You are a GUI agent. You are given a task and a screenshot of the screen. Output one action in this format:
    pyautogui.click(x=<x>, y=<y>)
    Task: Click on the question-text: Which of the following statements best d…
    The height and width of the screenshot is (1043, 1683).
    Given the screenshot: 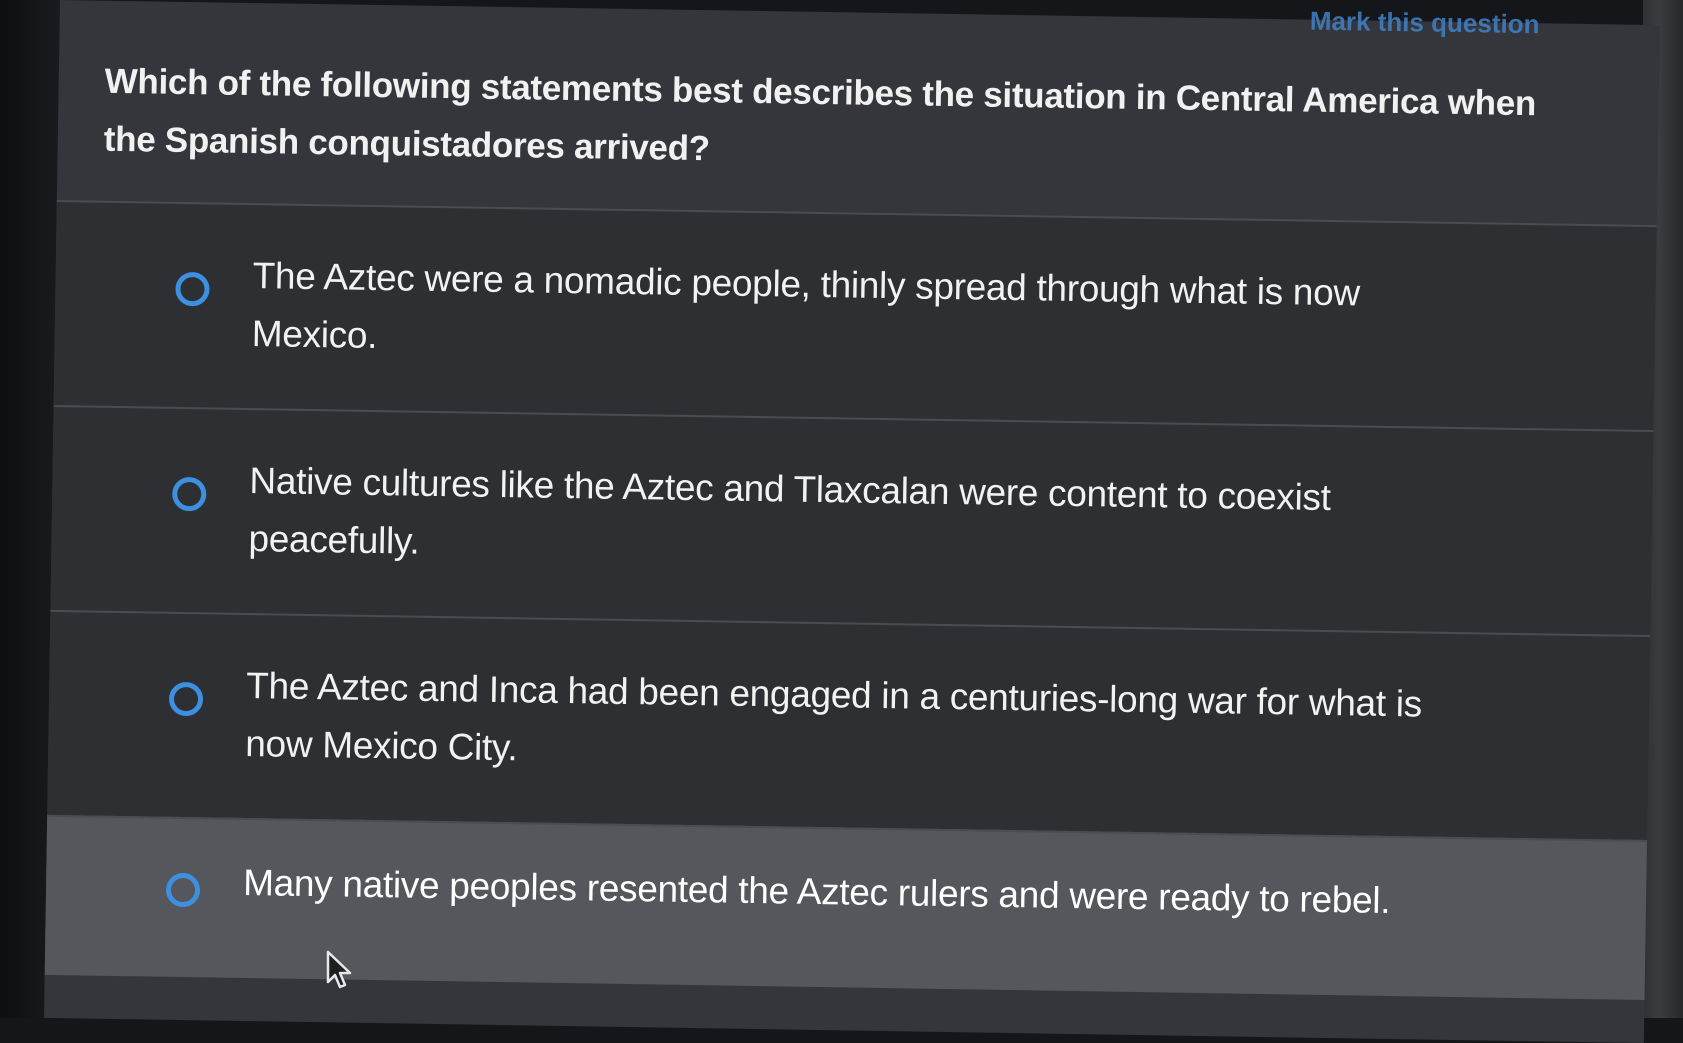 What is the action you would take?
    pyautogui.click(x=820, y=115)
    